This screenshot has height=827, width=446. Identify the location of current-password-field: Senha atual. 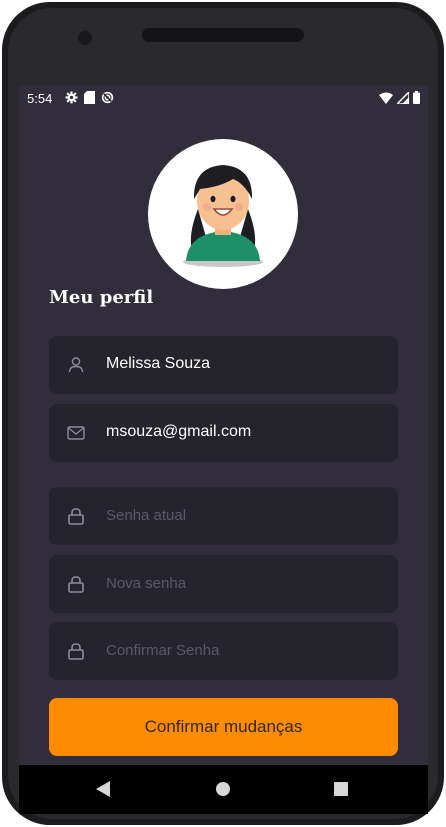
(223, 516).